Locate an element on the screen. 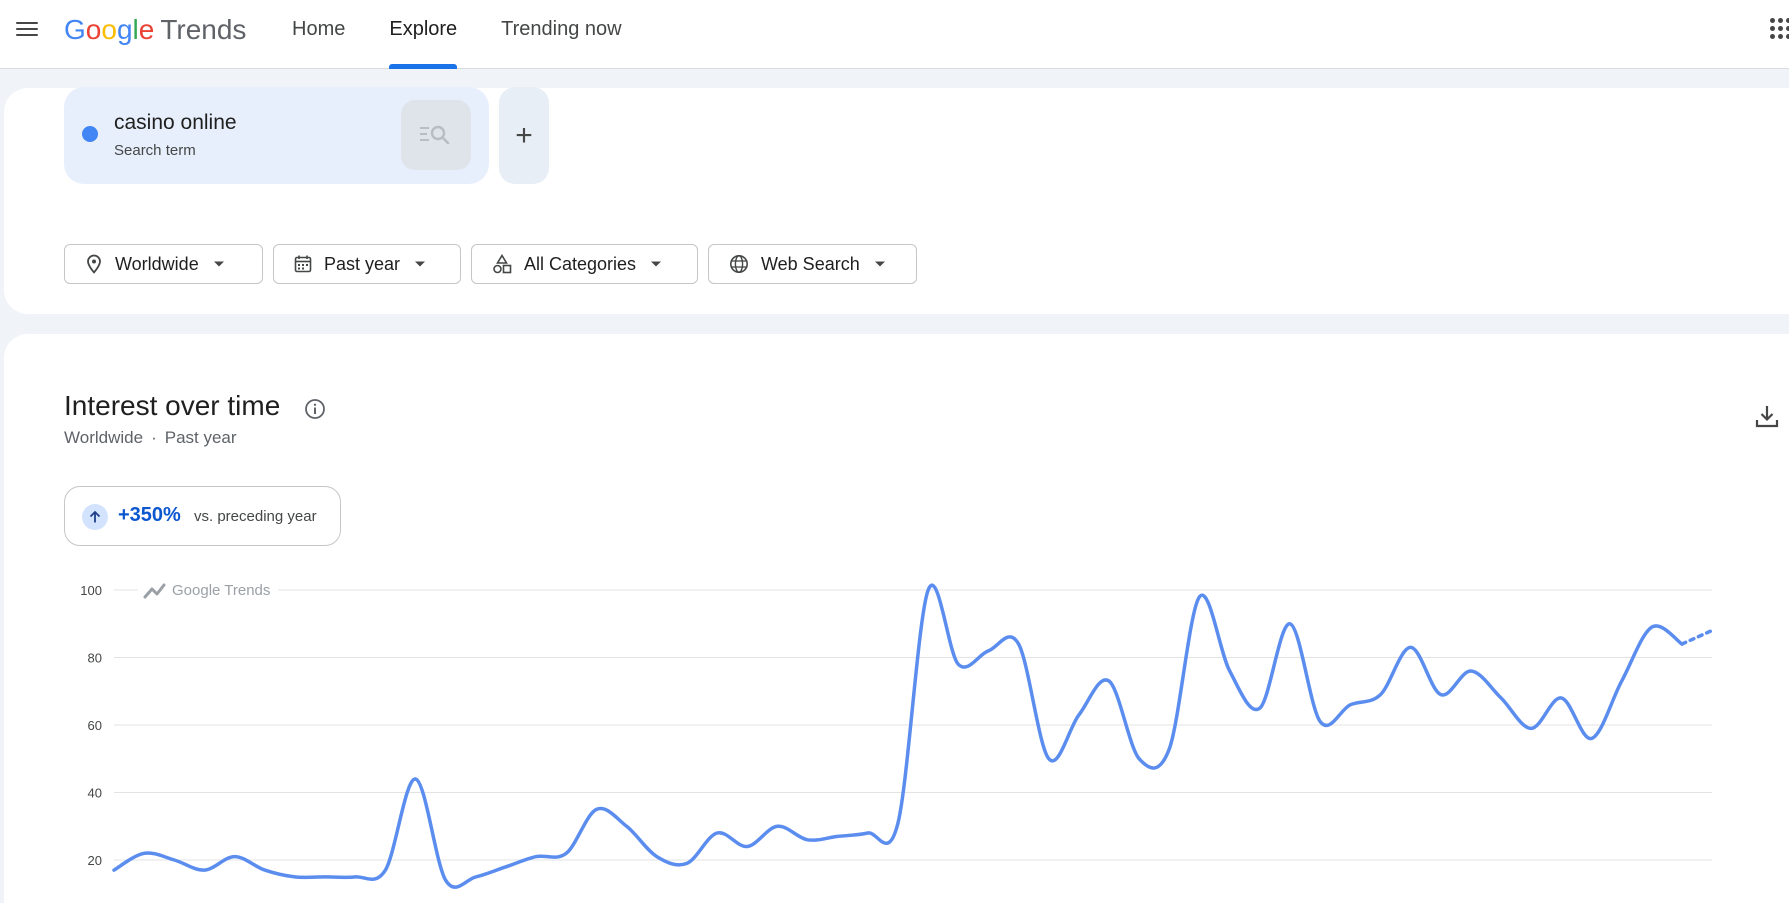 The image size is (1789, 903). google-trends-logo: Google Trends is located at coordinates (155, 30).